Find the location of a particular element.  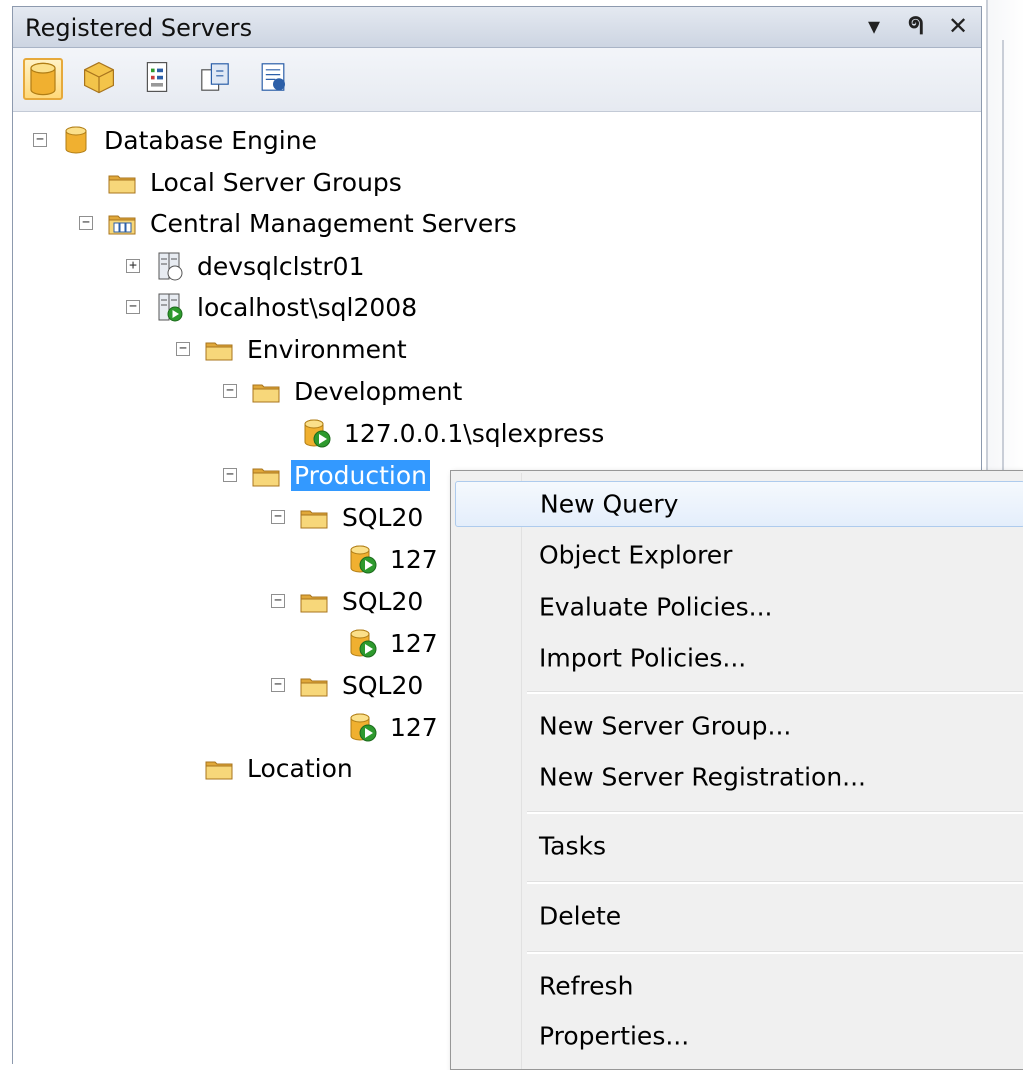

tree-node-central-management-servers: − Central Management Servers is located at coordinates (299, 223).